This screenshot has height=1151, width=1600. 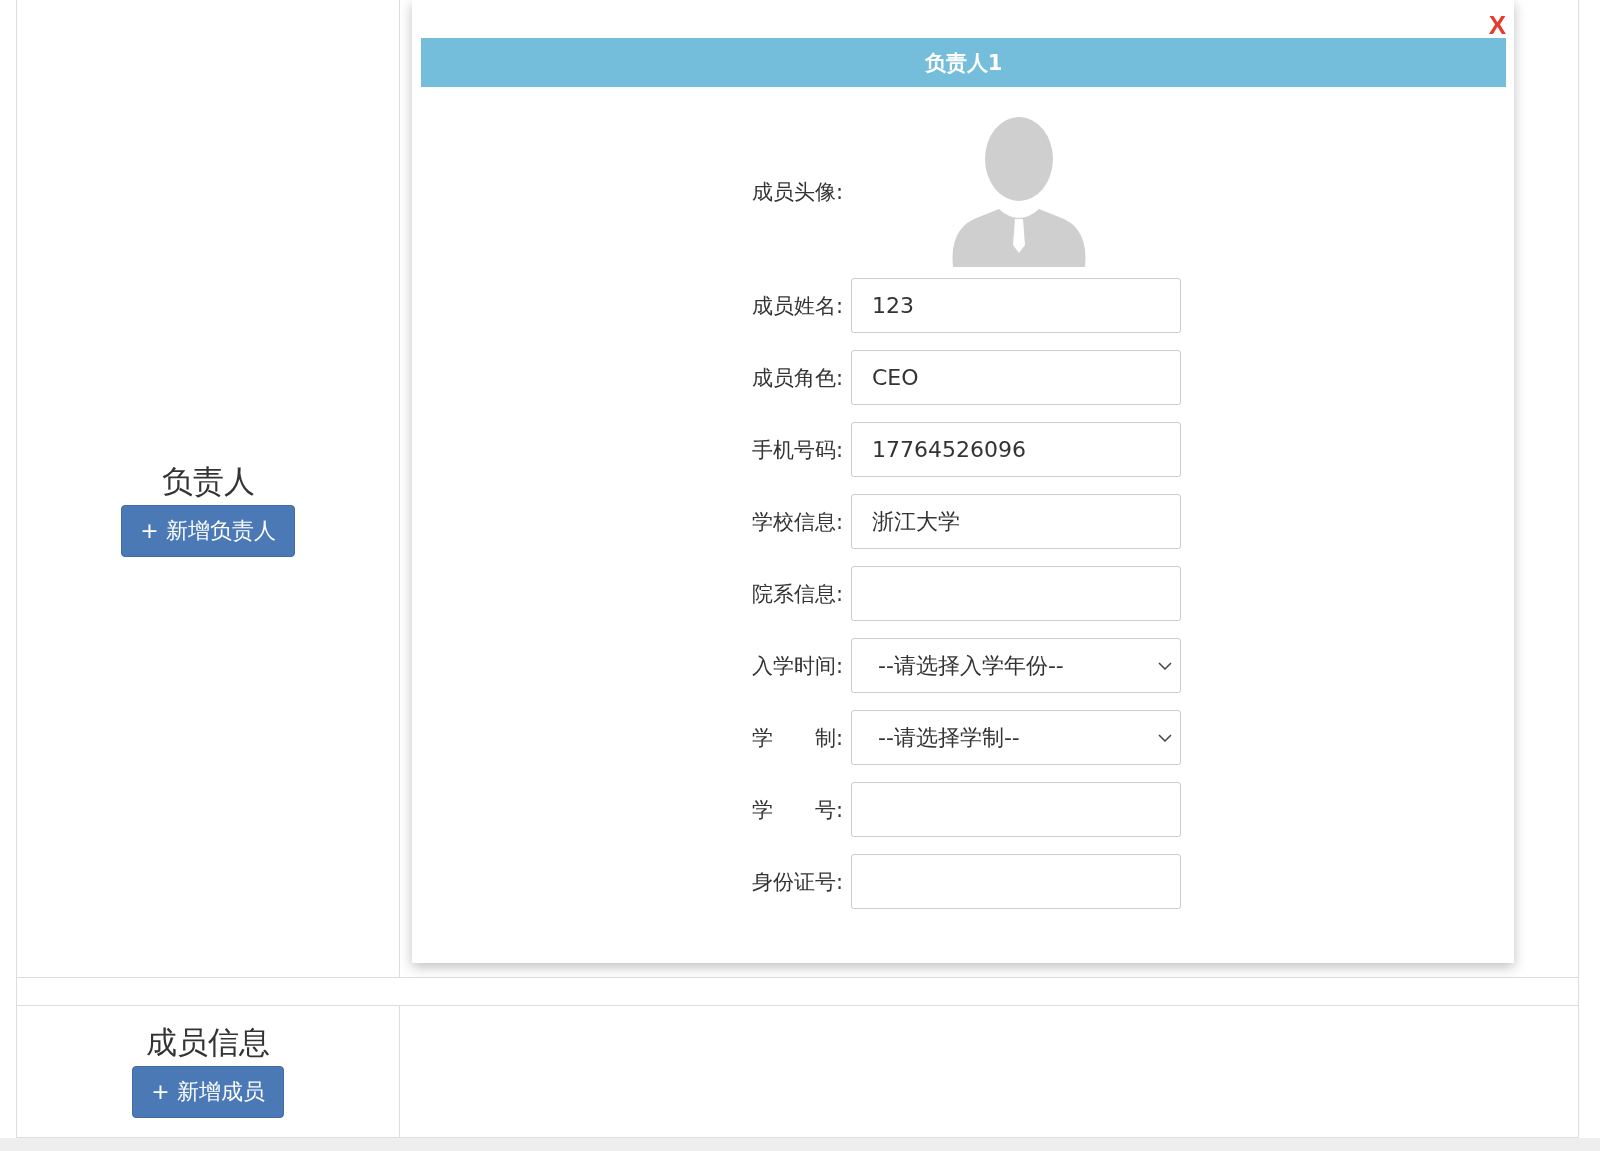 I want to click on field-label: 成员姓名:, so click(x=797, y=306).